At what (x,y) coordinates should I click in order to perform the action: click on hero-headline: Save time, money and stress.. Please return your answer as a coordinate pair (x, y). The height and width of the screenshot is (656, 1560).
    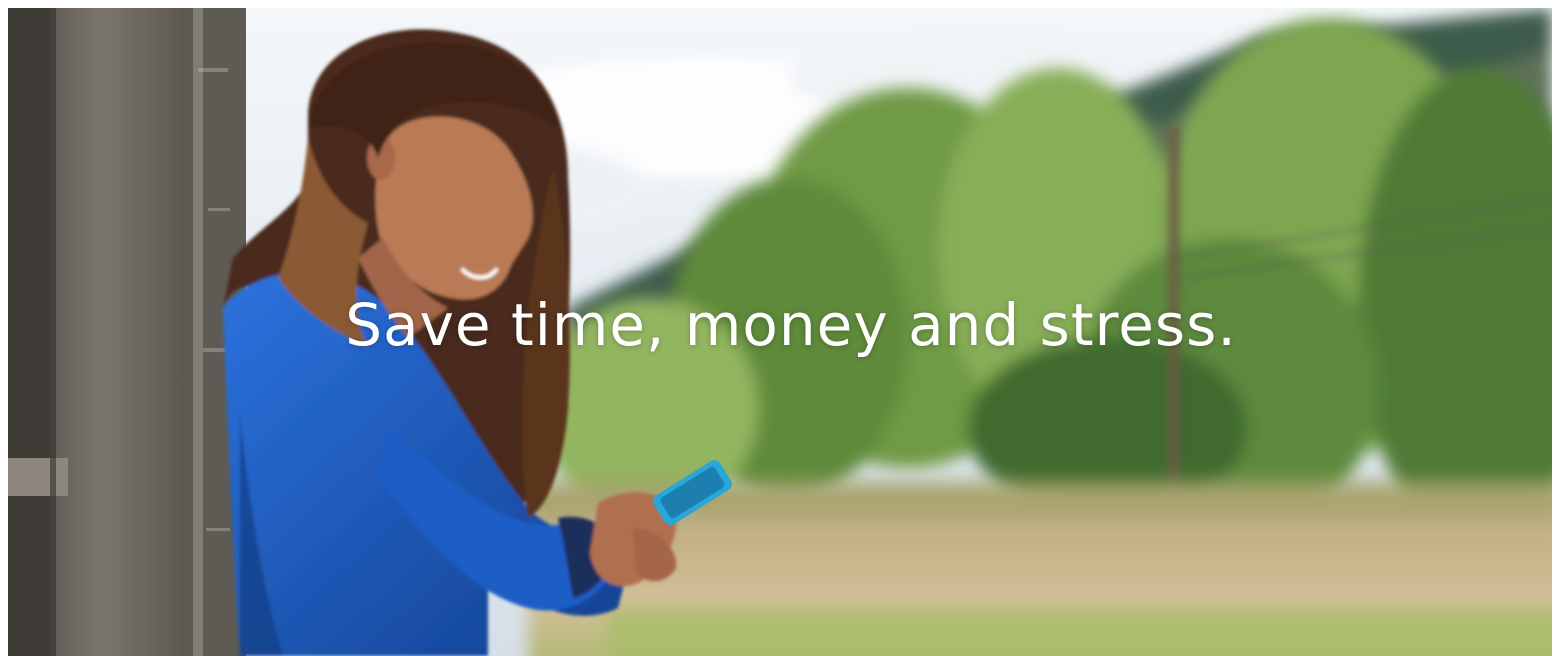
    Looking at the image, I should click on (791, 325).